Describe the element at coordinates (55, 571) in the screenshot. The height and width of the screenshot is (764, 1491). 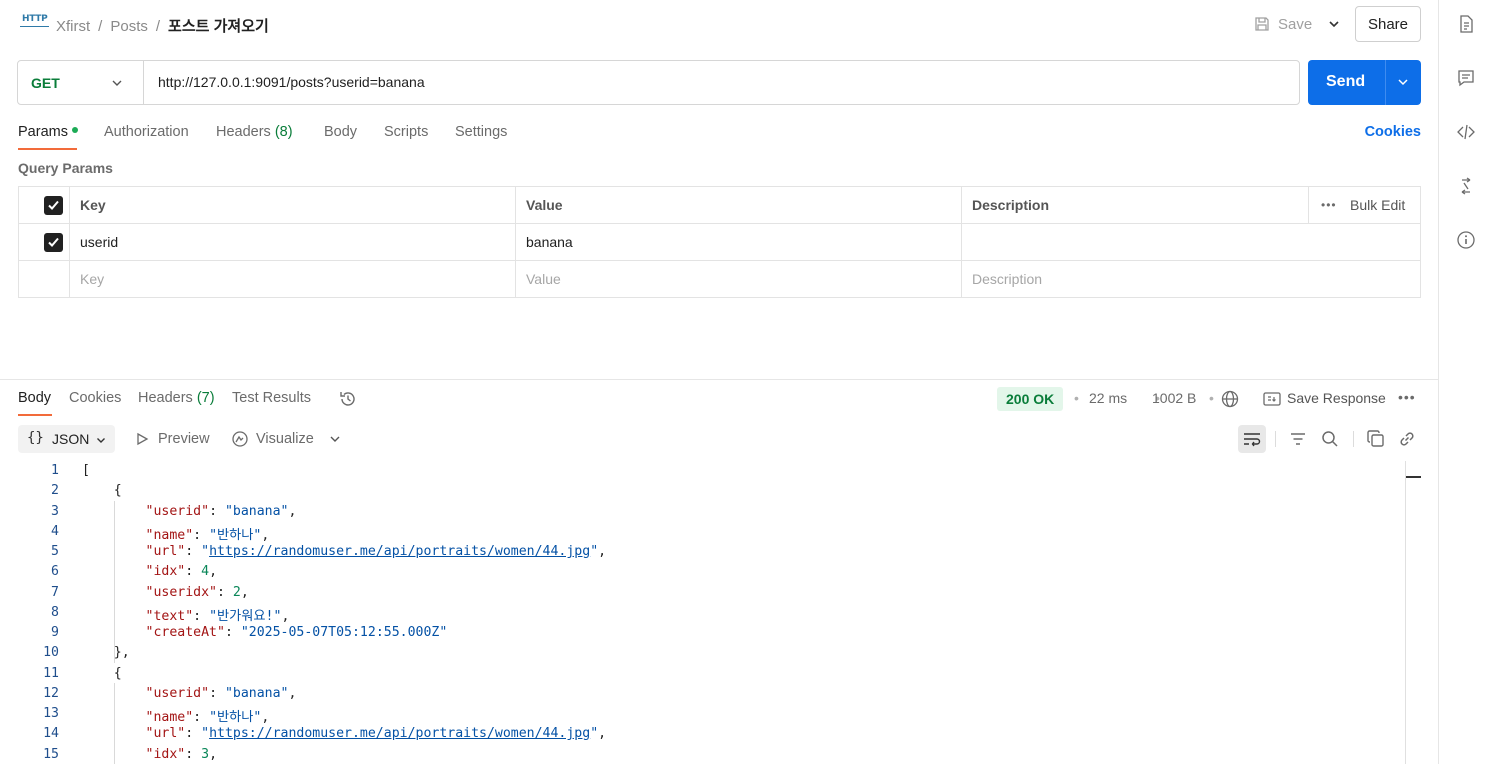
I see `line-number: 6` at that location.